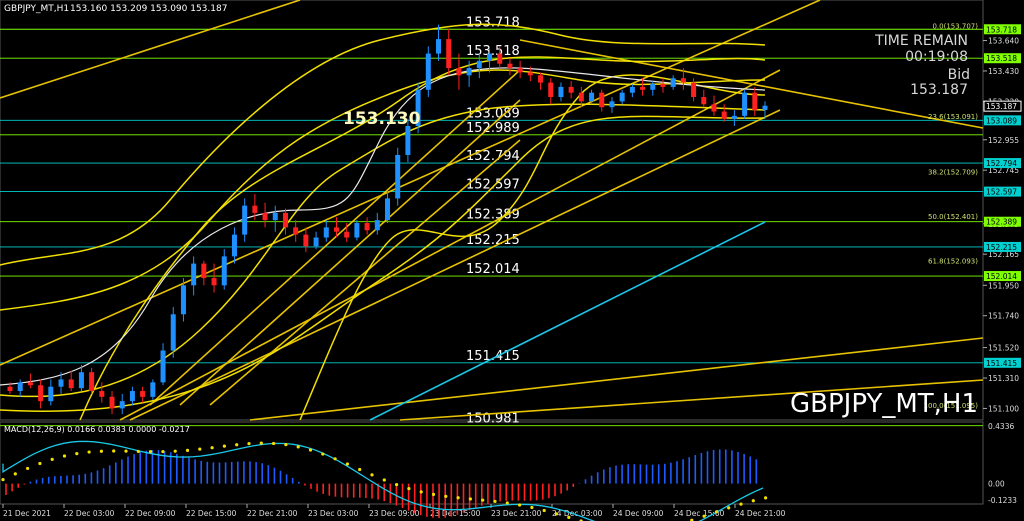 Image resolution: width=1024 pixels, height=521 pixels. I want to click on price-box-label: 152.389, so click(1001, 222).